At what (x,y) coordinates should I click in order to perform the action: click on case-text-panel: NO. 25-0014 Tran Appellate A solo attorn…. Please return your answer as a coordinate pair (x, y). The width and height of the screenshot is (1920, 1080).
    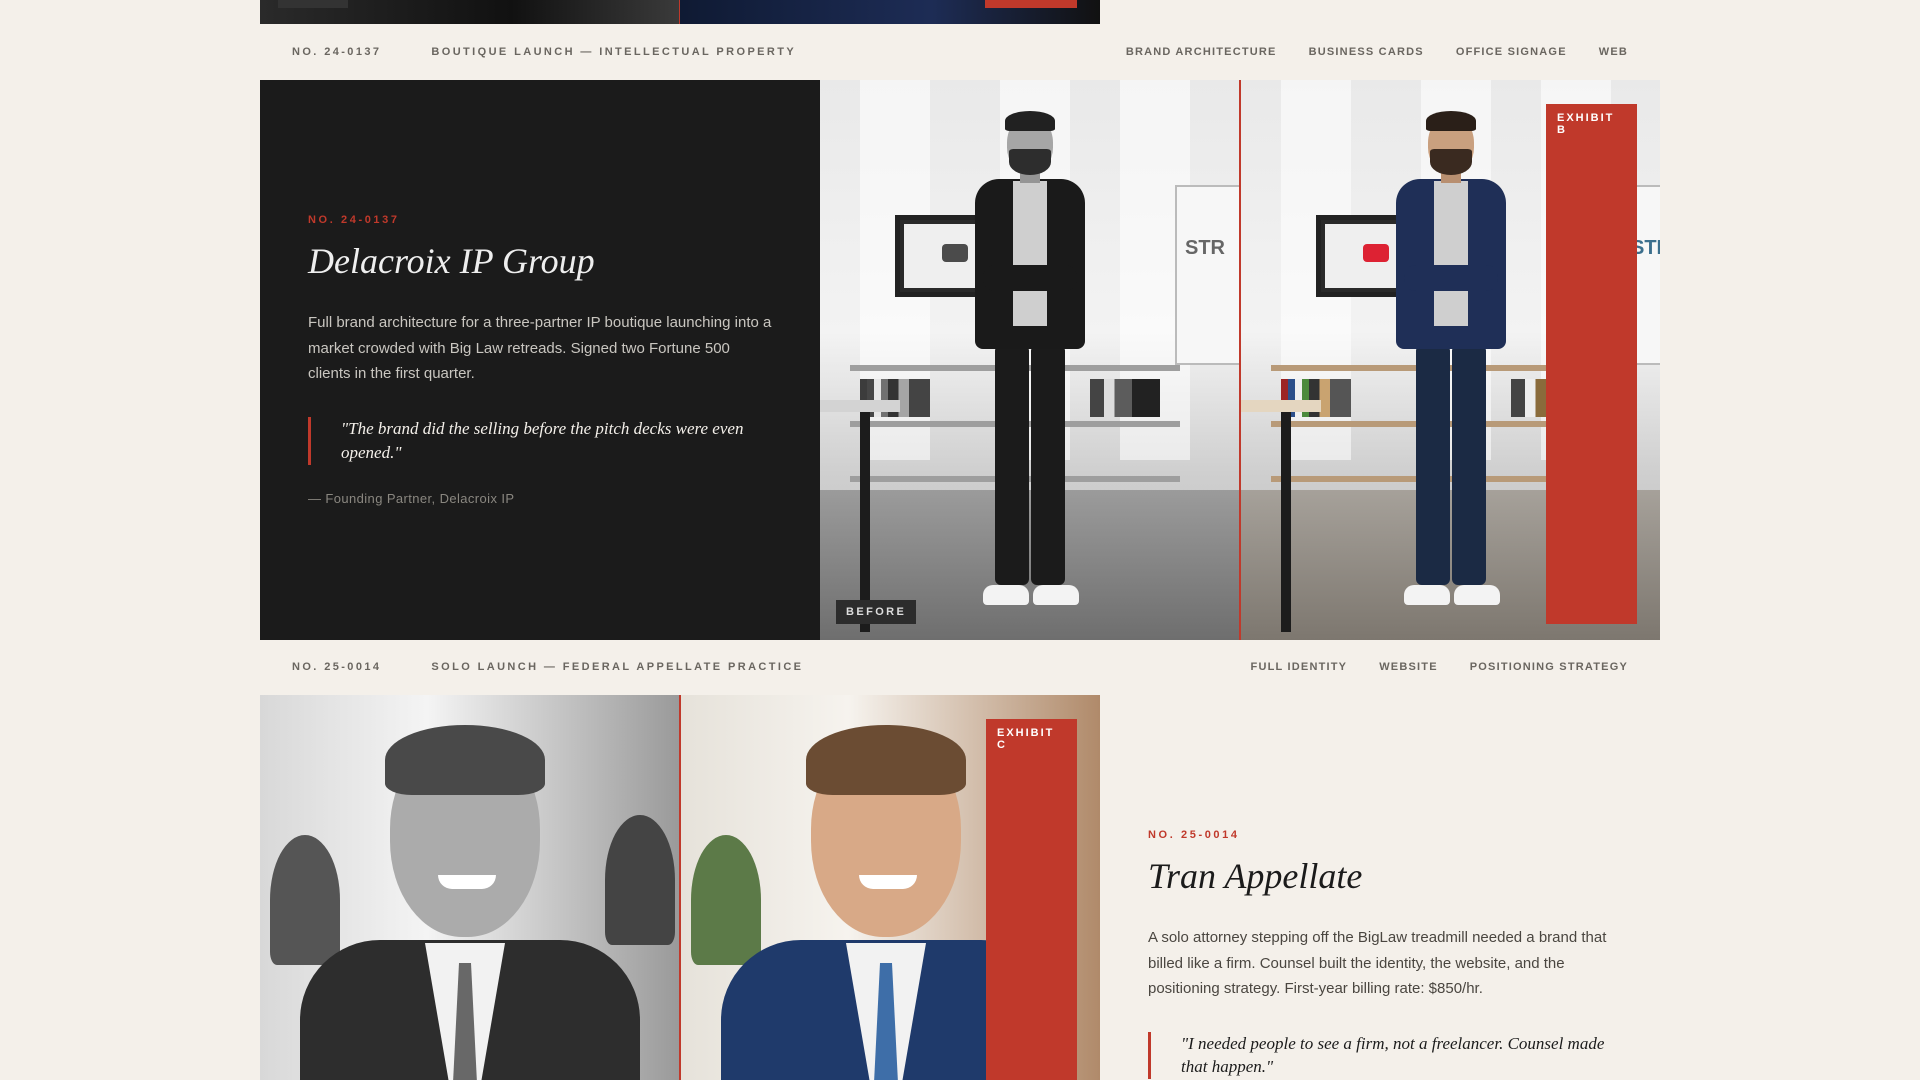
    Looking at the image, I should click on (1380, 887).